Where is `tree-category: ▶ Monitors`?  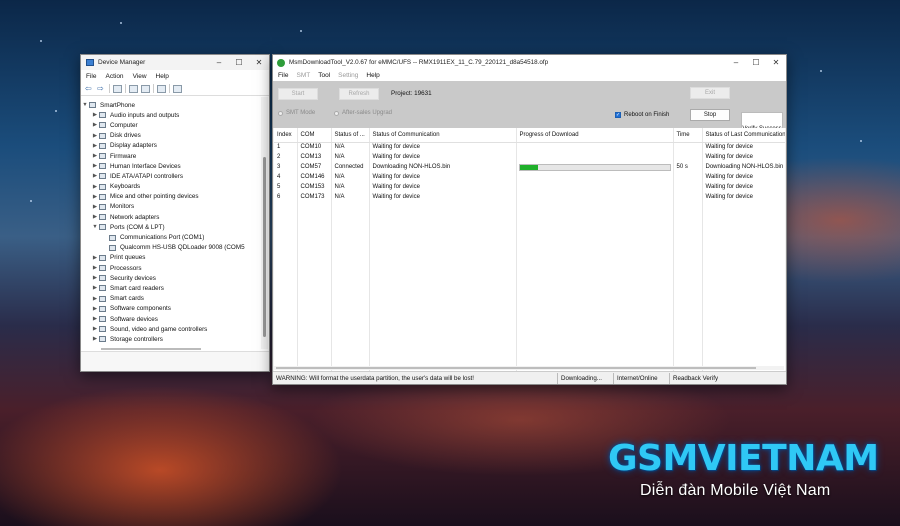 tree-category: ▶ Monitors is located at coordinates (170, 207).